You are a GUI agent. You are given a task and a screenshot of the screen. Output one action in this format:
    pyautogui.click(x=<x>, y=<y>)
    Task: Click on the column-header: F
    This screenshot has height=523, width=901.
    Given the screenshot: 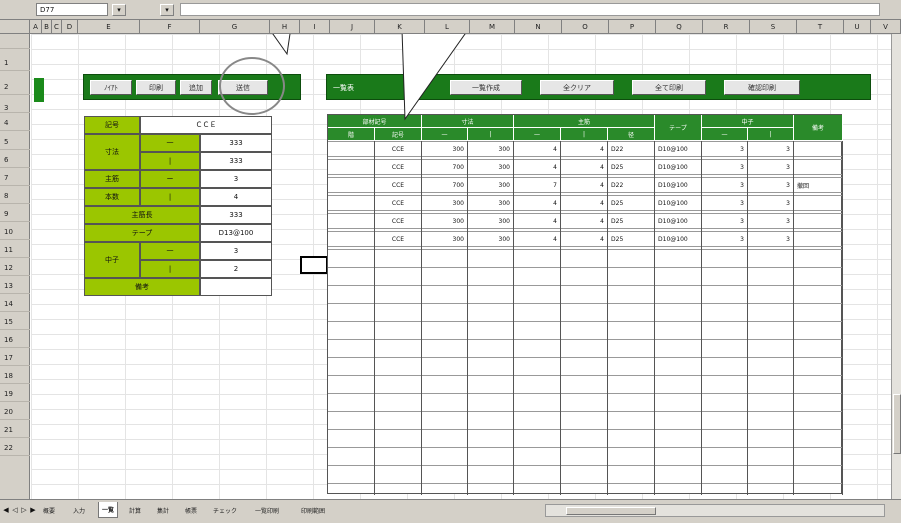 What is the action you would take?
    pyautogui.click(x=170, y=27)
    